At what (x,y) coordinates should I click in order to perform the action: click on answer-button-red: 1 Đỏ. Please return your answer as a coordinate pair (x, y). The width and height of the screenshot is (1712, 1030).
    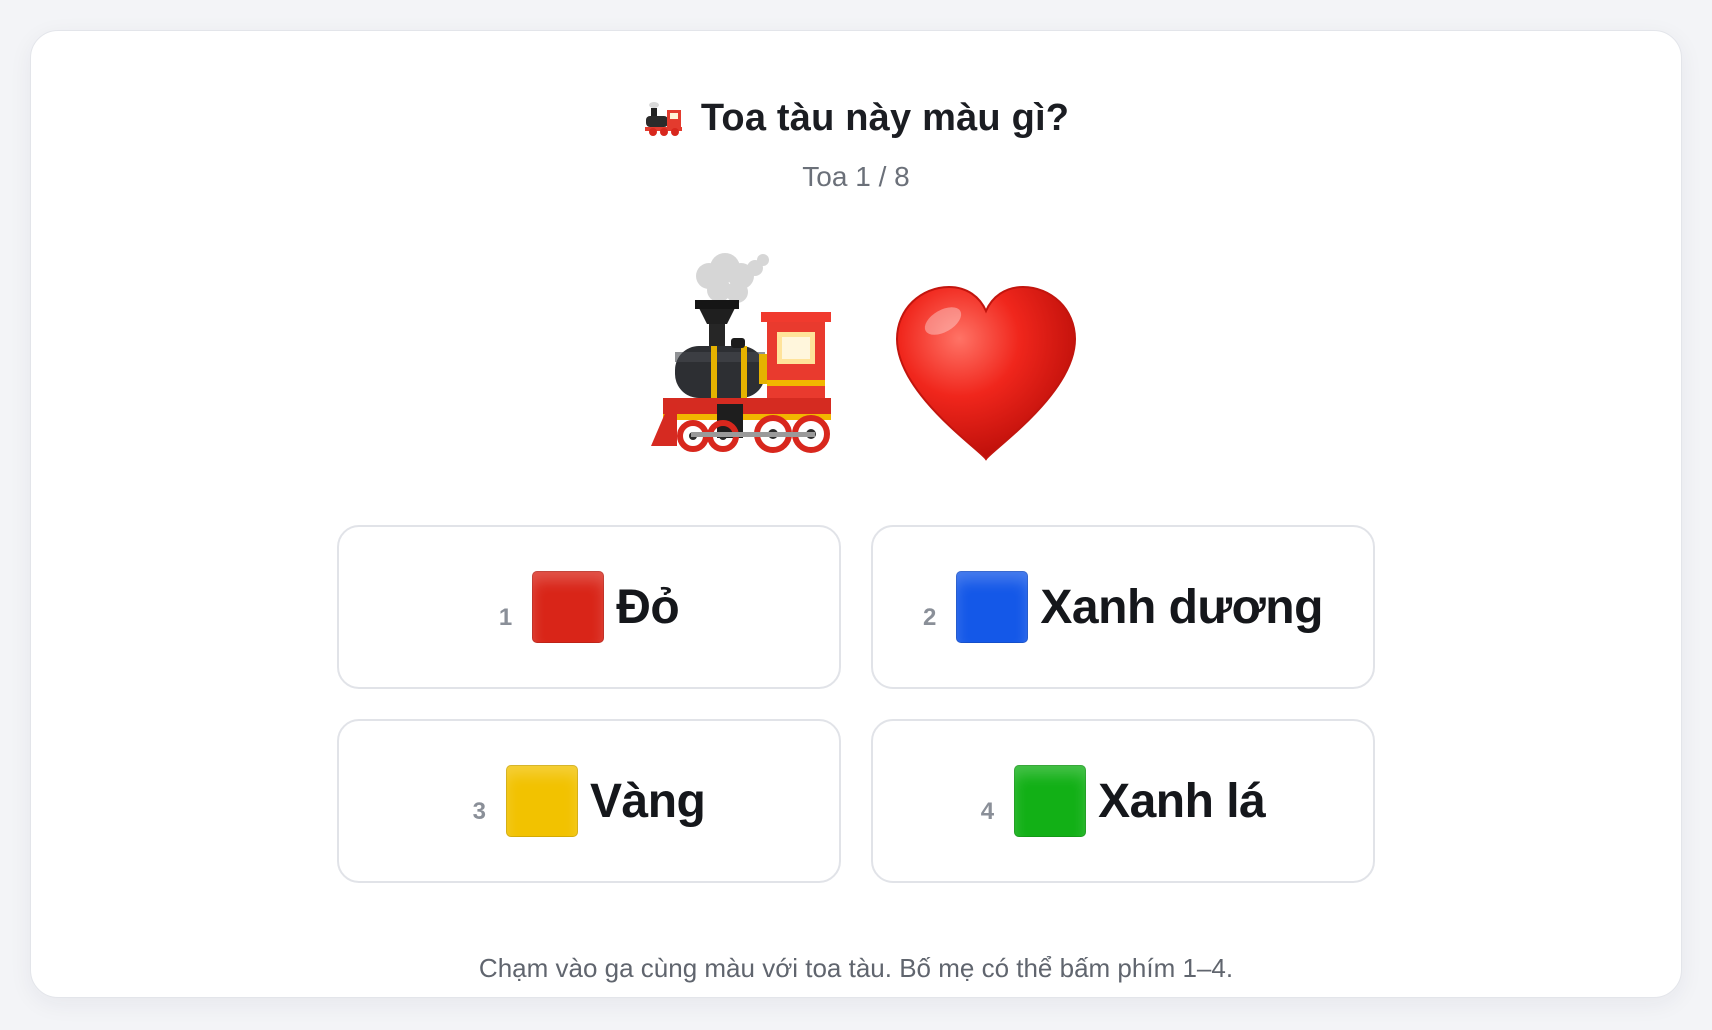
    Looking at the image, I should click on (589, 607).